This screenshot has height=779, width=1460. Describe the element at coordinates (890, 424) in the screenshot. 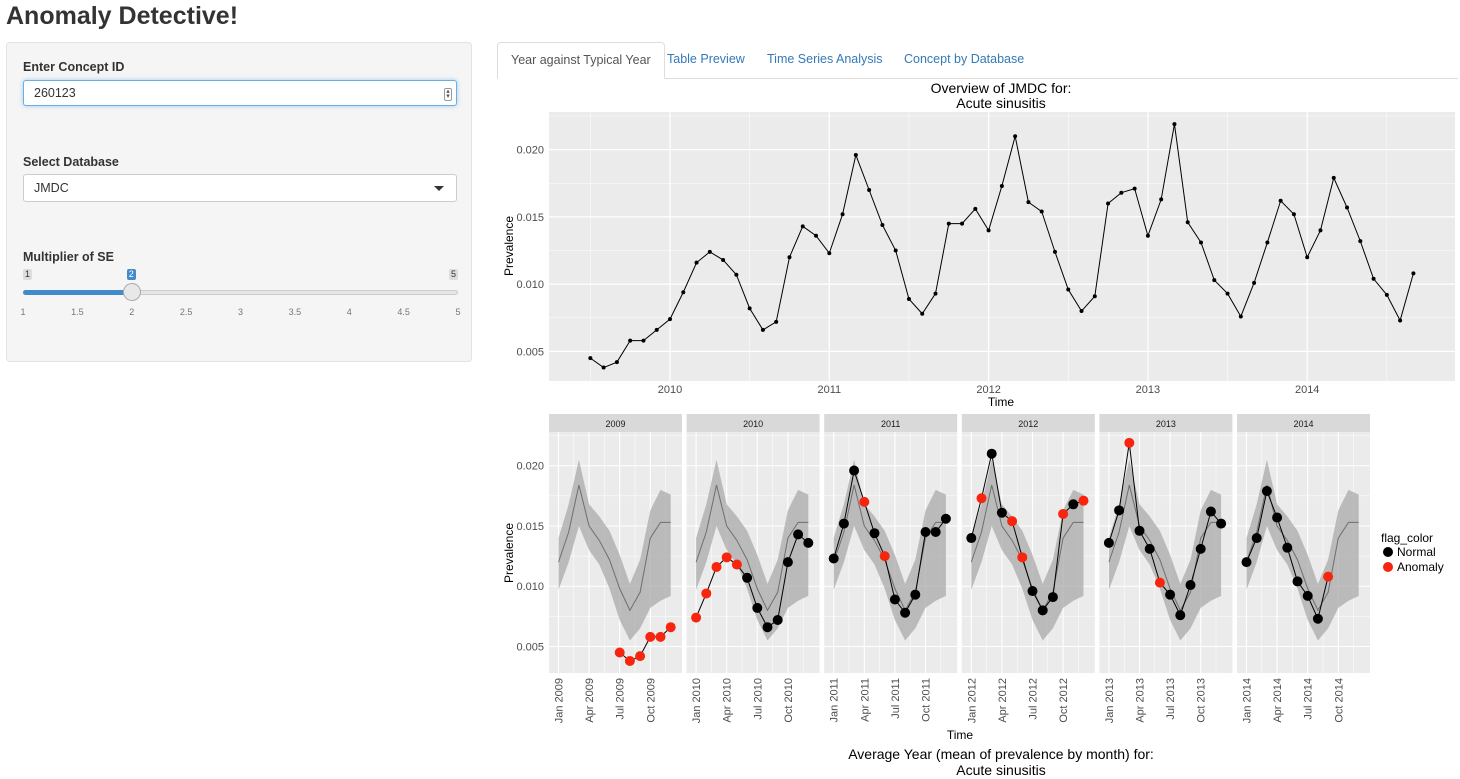

I see `facet-strip-label: 2011` at that location.